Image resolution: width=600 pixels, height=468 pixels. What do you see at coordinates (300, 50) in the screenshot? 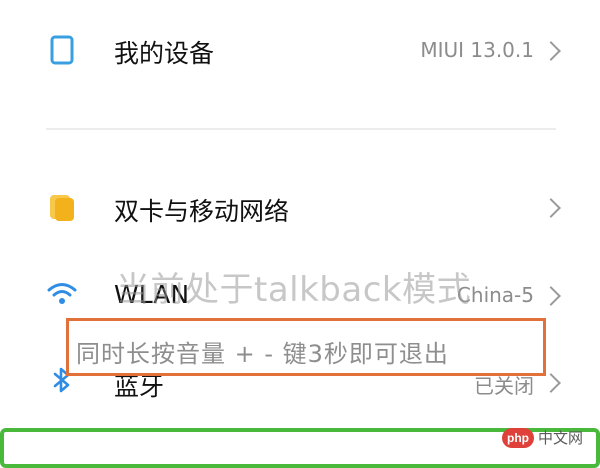
I see `my-device-row: 我的设备 MIUI 13.0.1` at bounding box center [300, 50].